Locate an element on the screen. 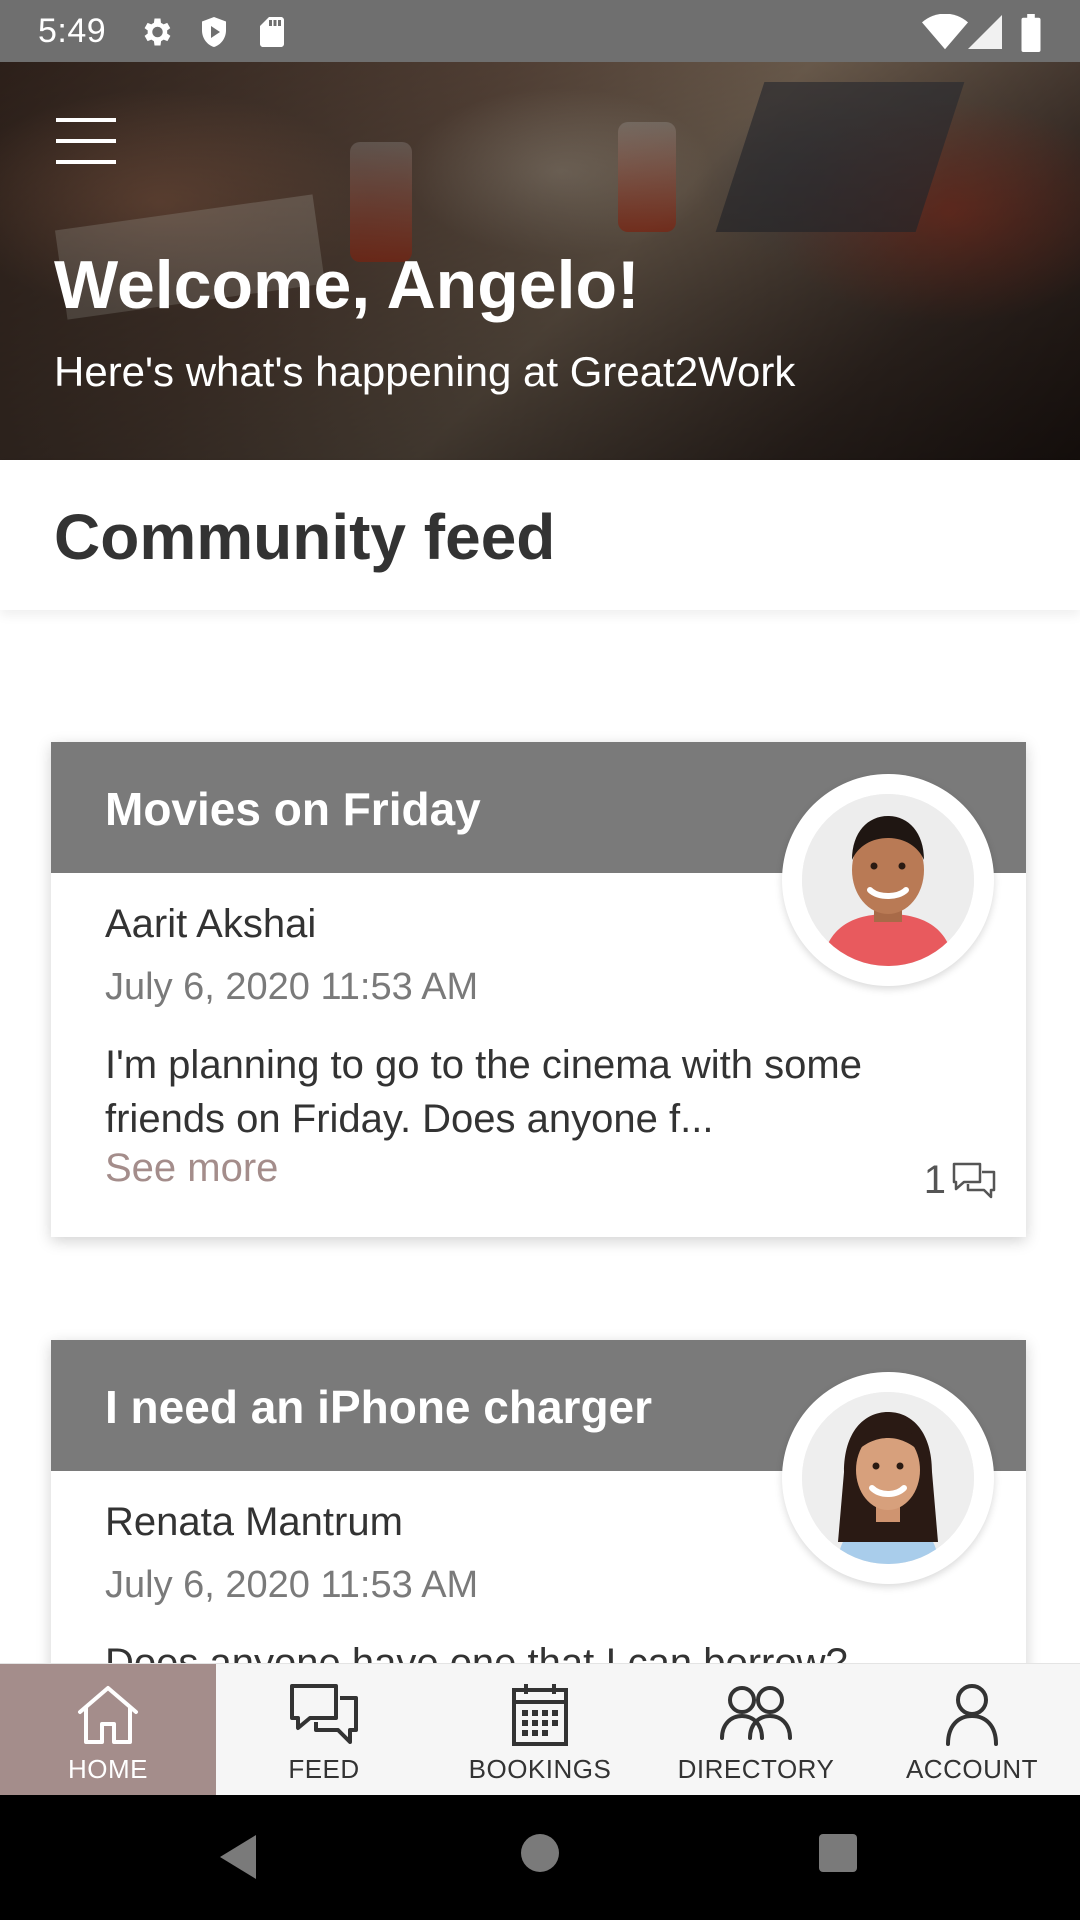 Image resolution: width=1080 pixels, height=1920 pixels. shield-icon is located at coordinates (214, 32).